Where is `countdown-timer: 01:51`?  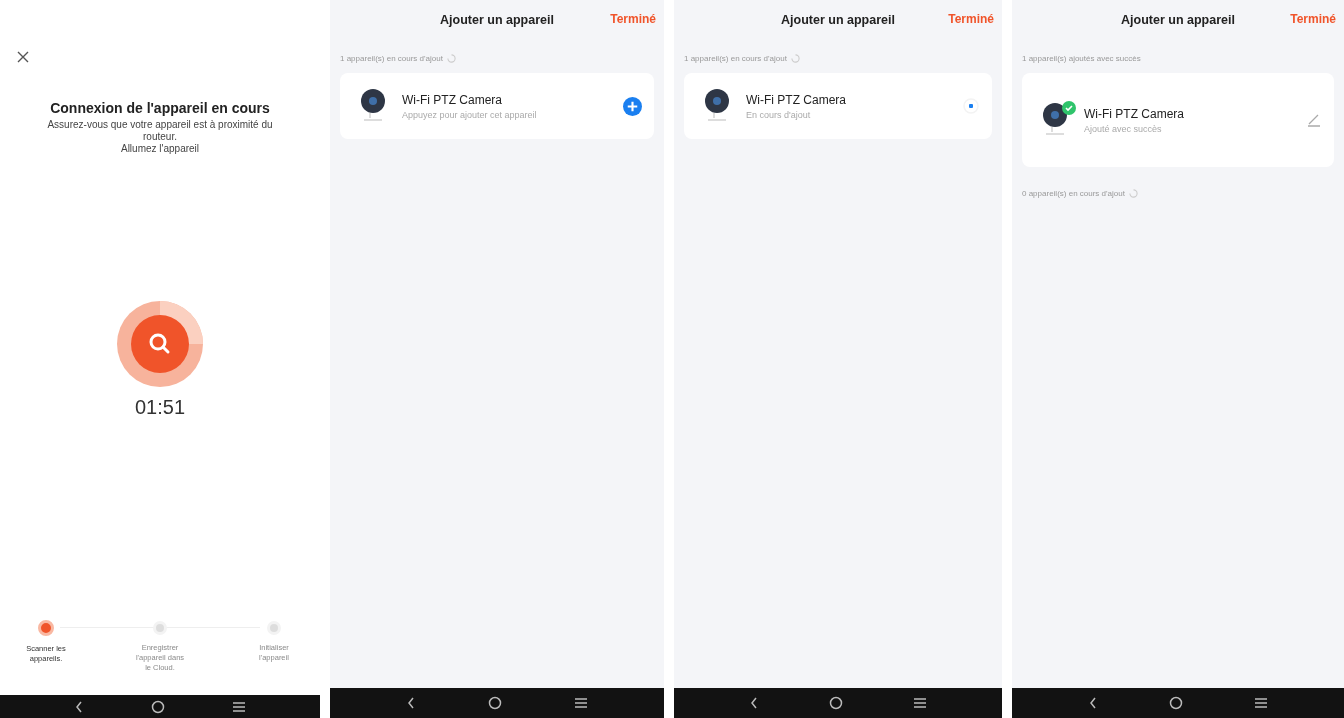
countdown-timer: 01:51 is located at coordinates (160, 407).